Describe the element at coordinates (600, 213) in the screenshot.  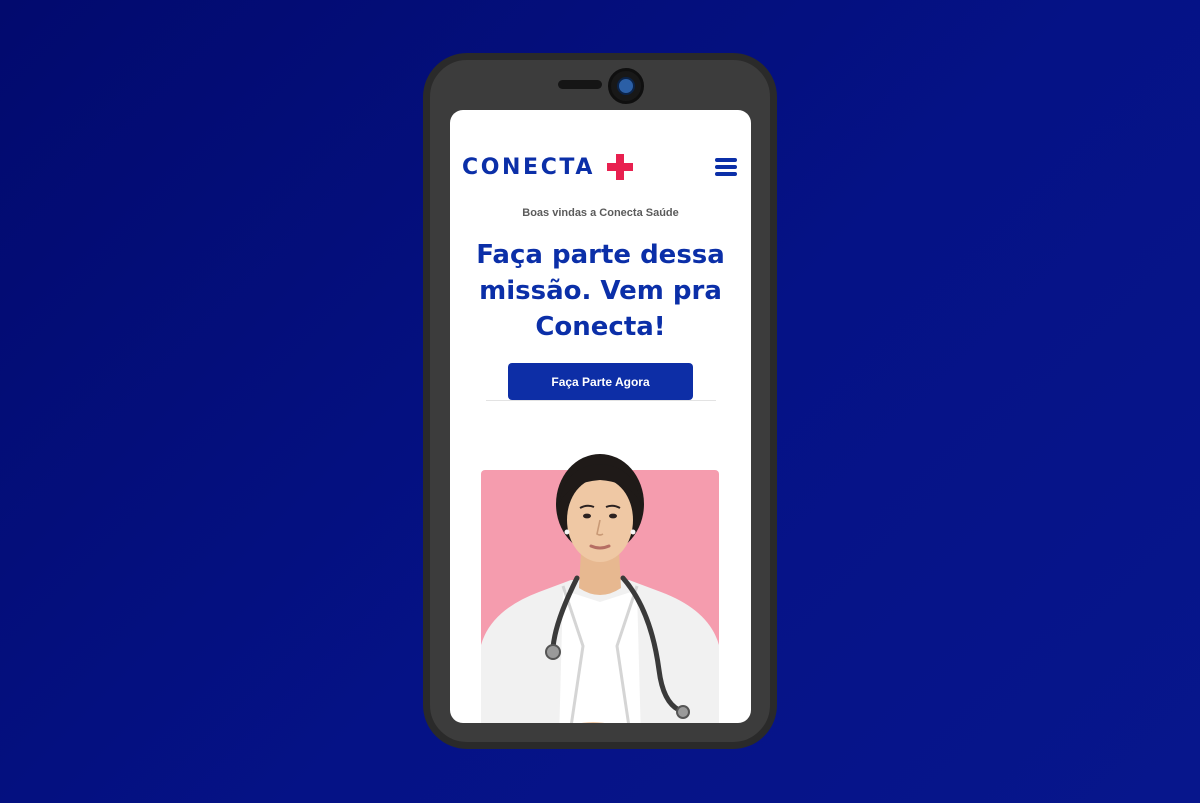
I see `welcome-text: Boas vindas a Conecta Saúde` at that location.